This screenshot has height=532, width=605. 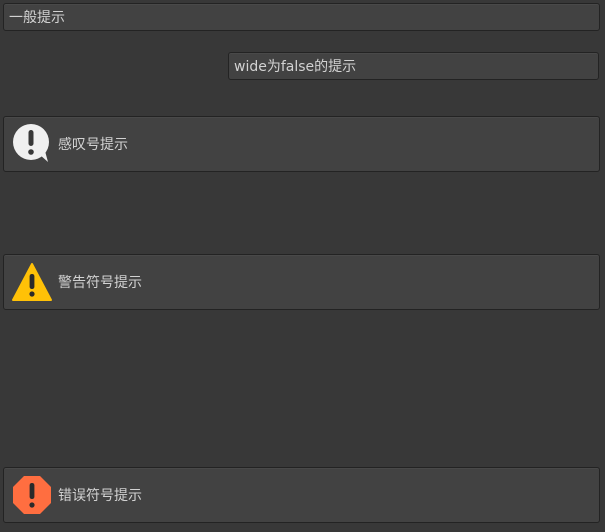 I want to click on warning-triangle-icon, so click(x=32, y=282).